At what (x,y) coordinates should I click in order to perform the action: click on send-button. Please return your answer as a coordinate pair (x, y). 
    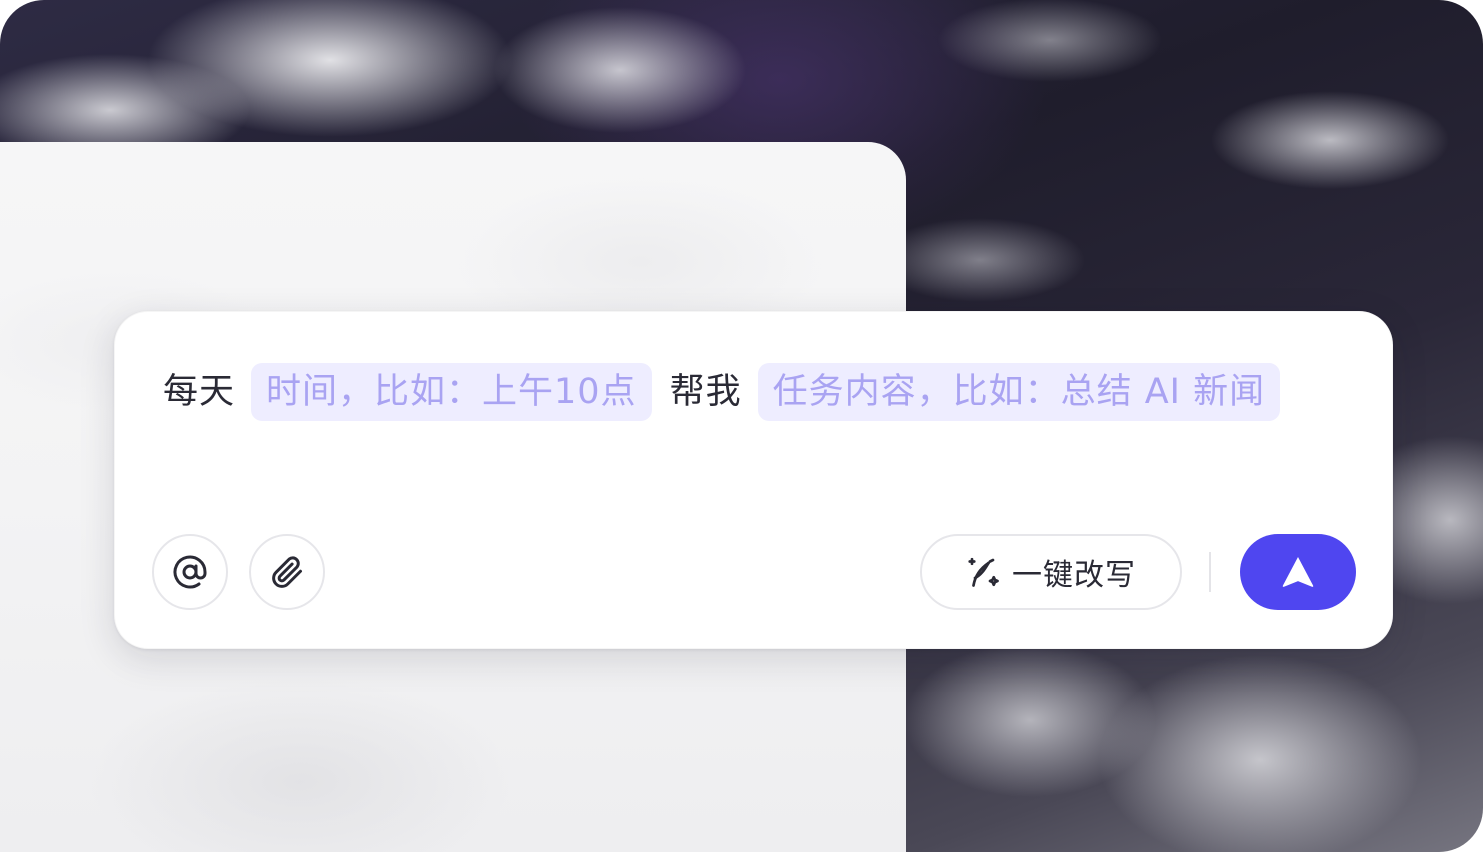
    Looking at the image, I should click on (1298, 572).